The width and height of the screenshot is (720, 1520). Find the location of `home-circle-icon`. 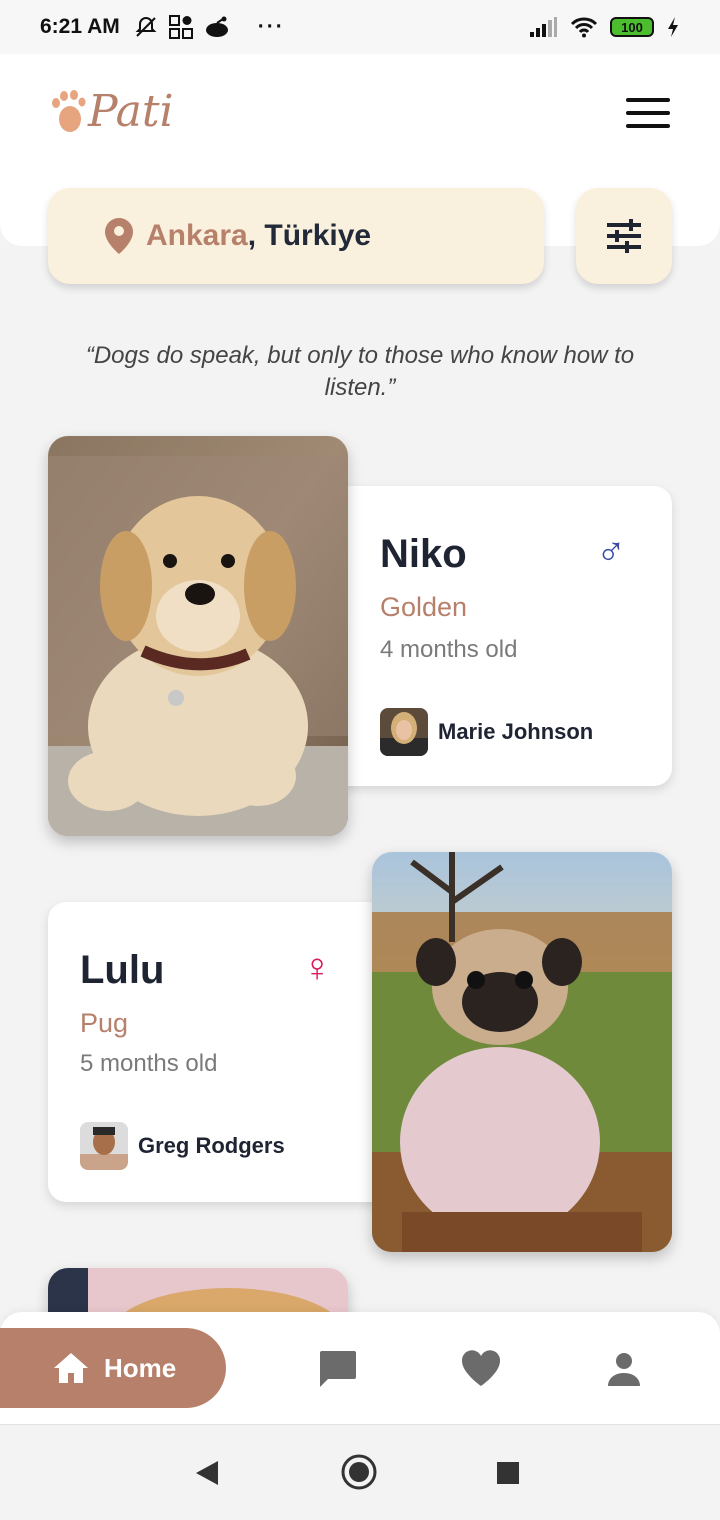

home-circle-icon is located at coordinates (359, 1472).